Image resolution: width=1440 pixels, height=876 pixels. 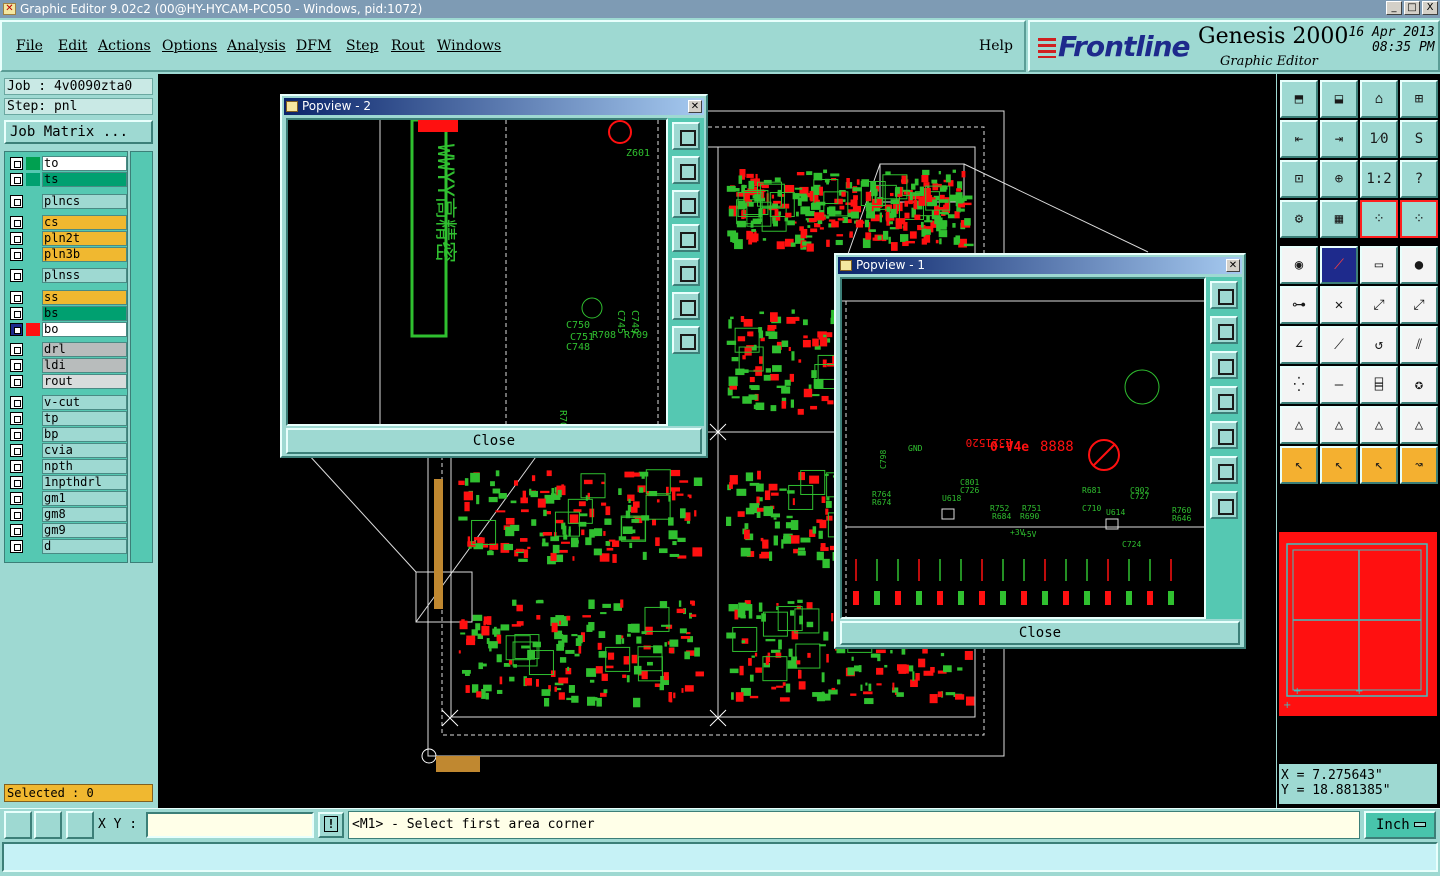 I want to click on zoom-left-icon: ⇤, so click(x=1299, y=139).